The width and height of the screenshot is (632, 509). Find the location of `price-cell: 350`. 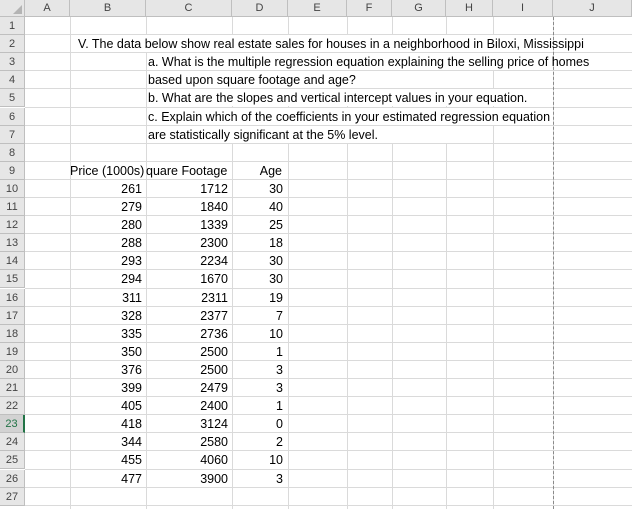

price-cell: 350 is located at coordinates (106, 352).